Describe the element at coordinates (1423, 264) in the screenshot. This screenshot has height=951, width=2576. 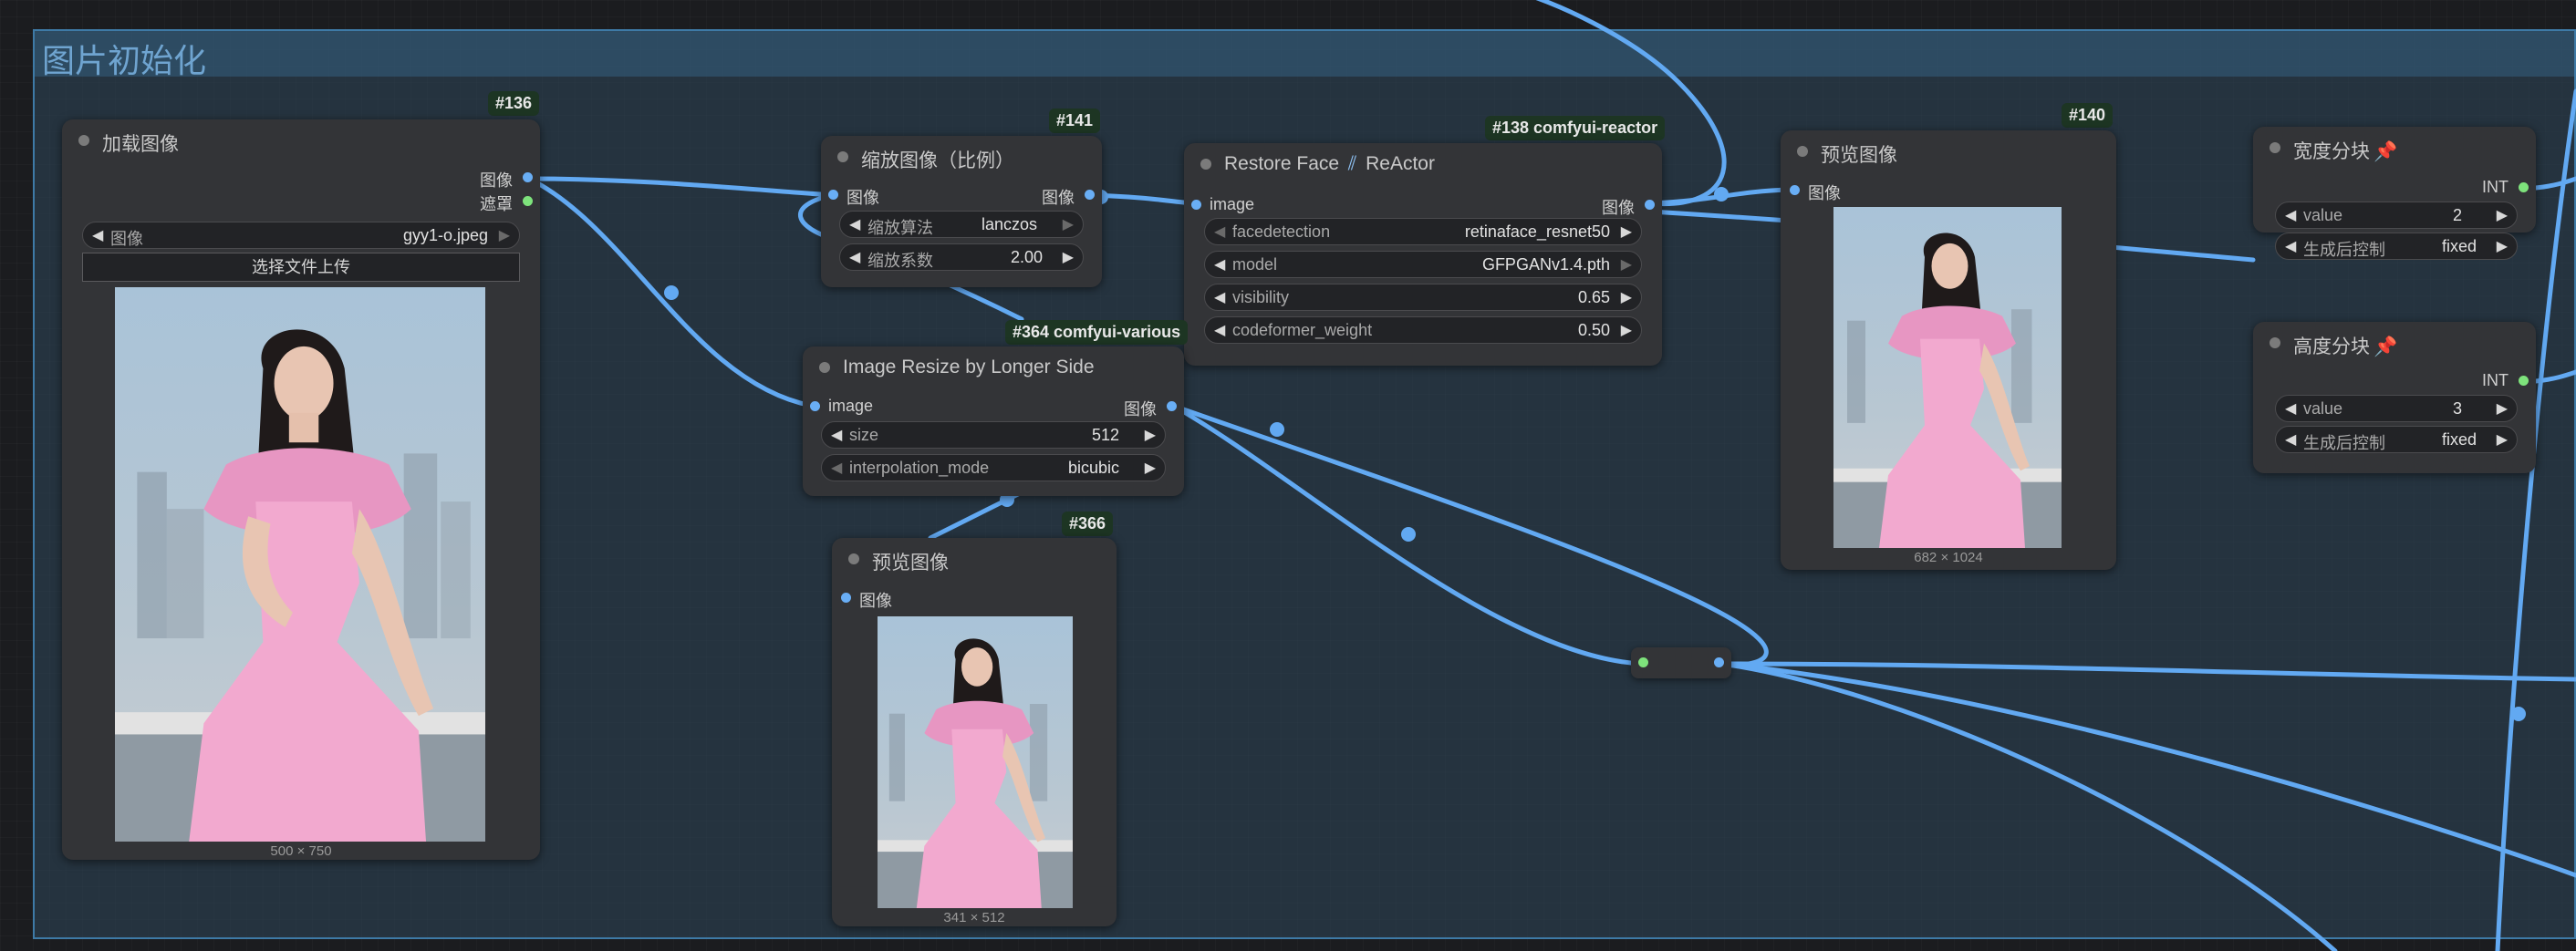
I see `model-widget: ◀ model GFPGANv1.4.pth ▶` at that location.